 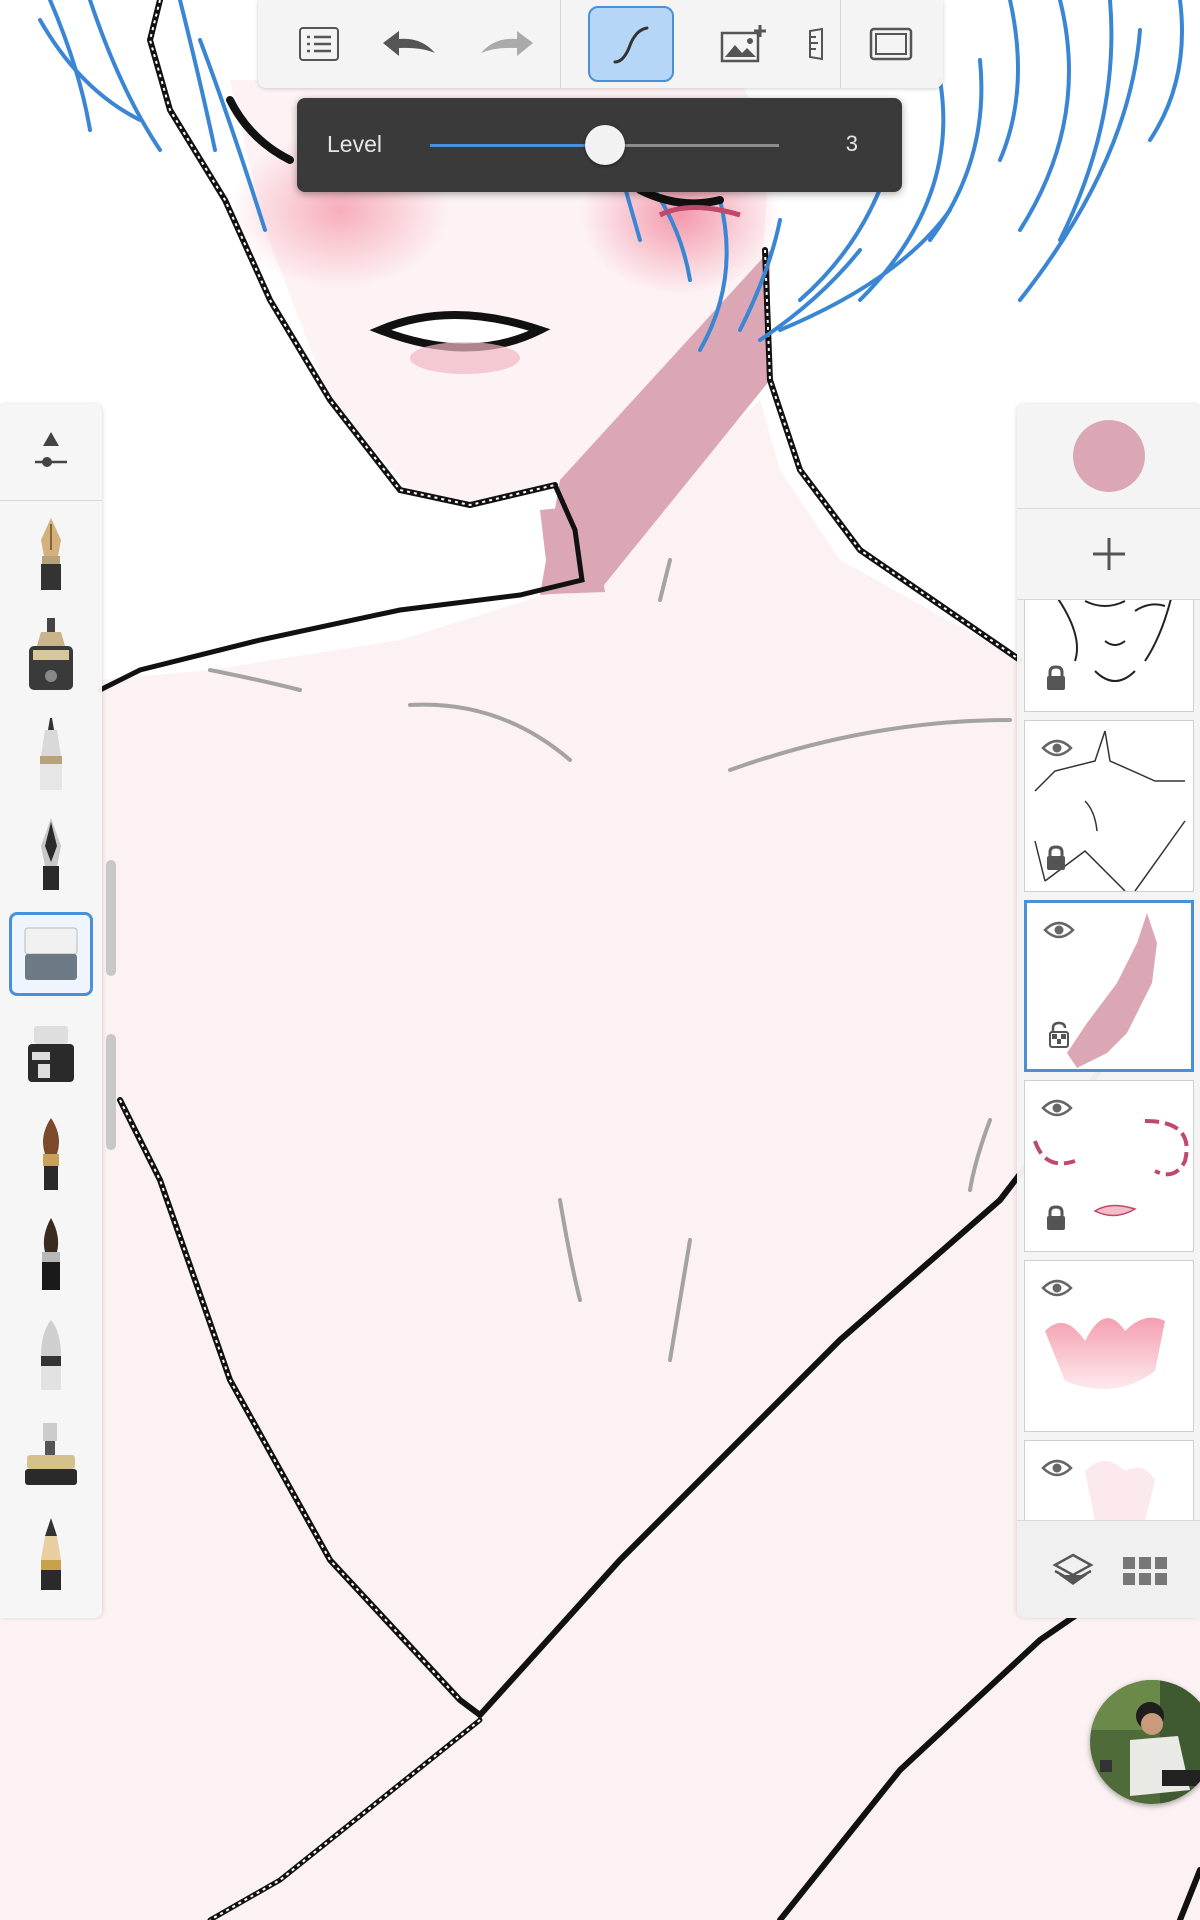 I want to click on base-layer, so click(x=1109, y=1480).